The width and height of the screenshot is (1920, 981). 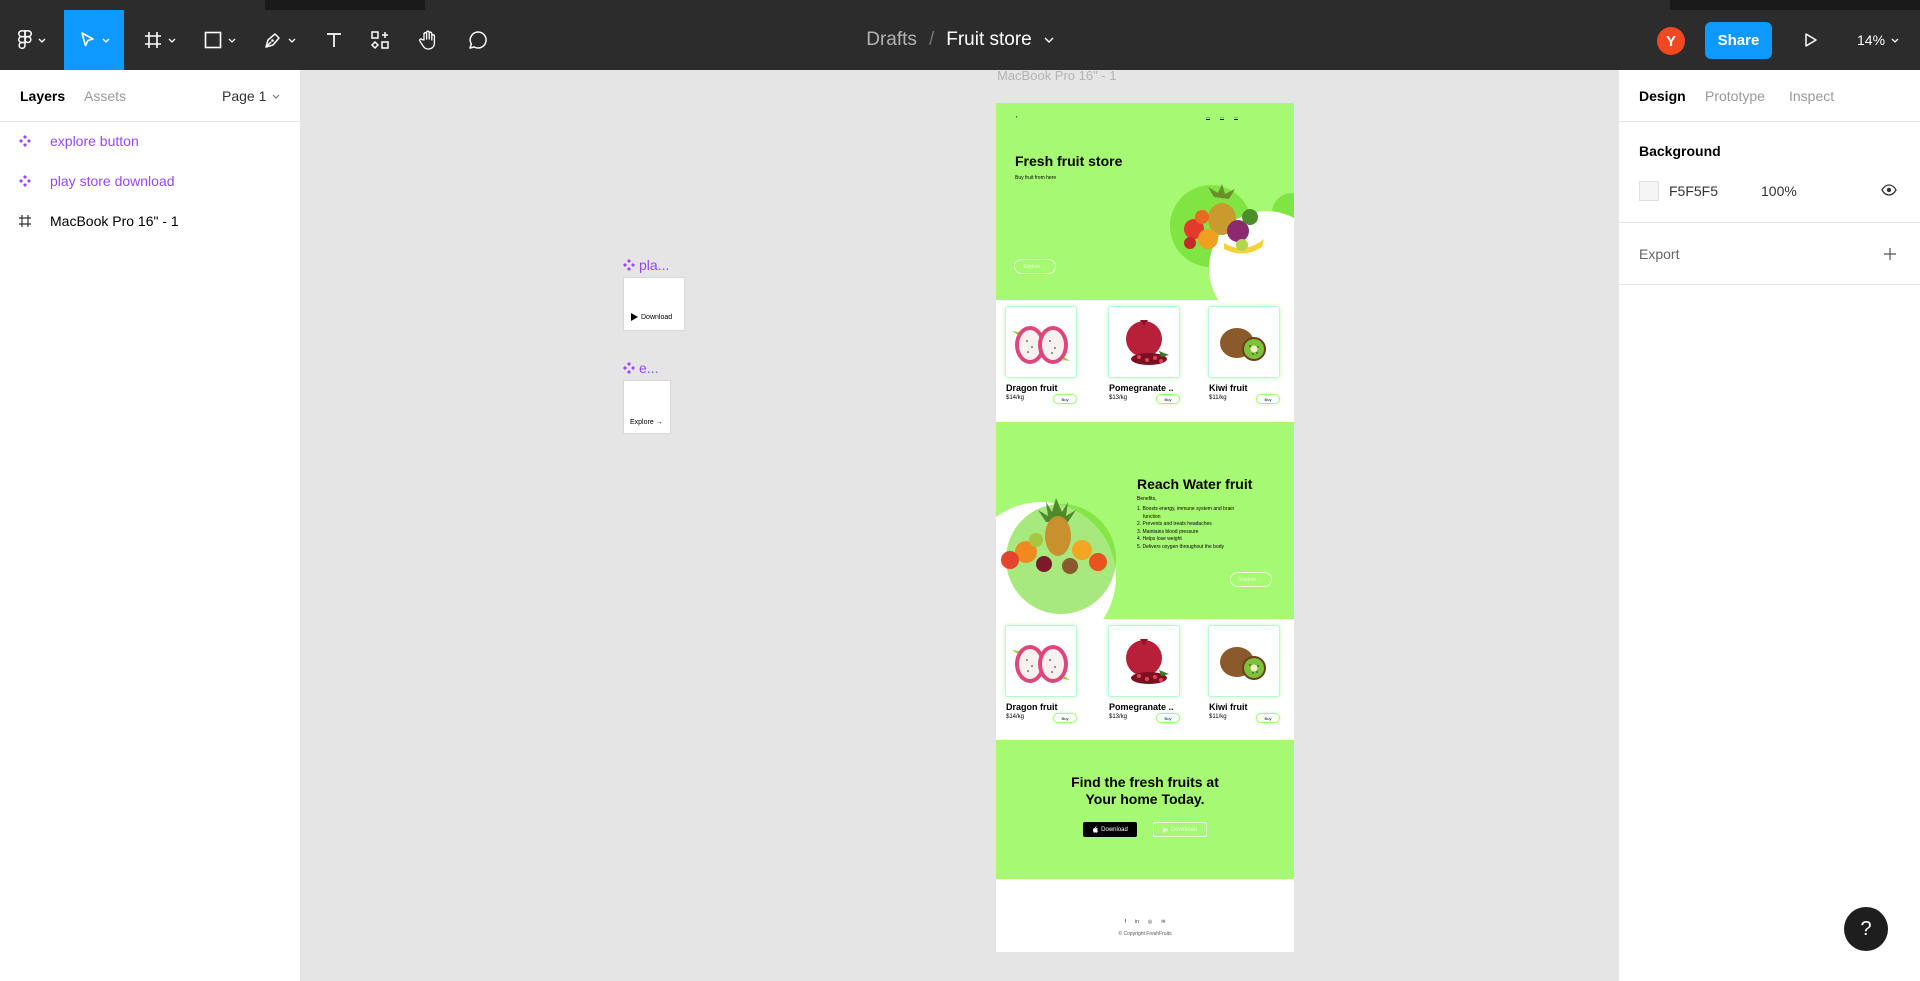 What do you see at coordinates (1738, 40) in the screenshot?
I see `share-button: Share` at bounding box center [1738, 40].